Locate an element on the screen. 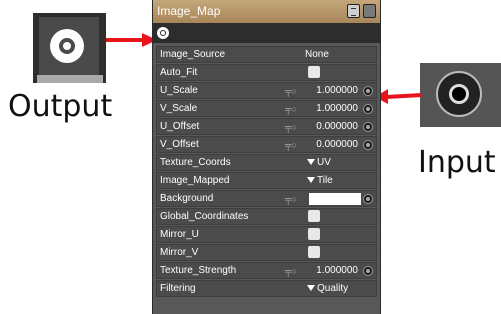  node-collapse-button is located at coordinates (369, 11).